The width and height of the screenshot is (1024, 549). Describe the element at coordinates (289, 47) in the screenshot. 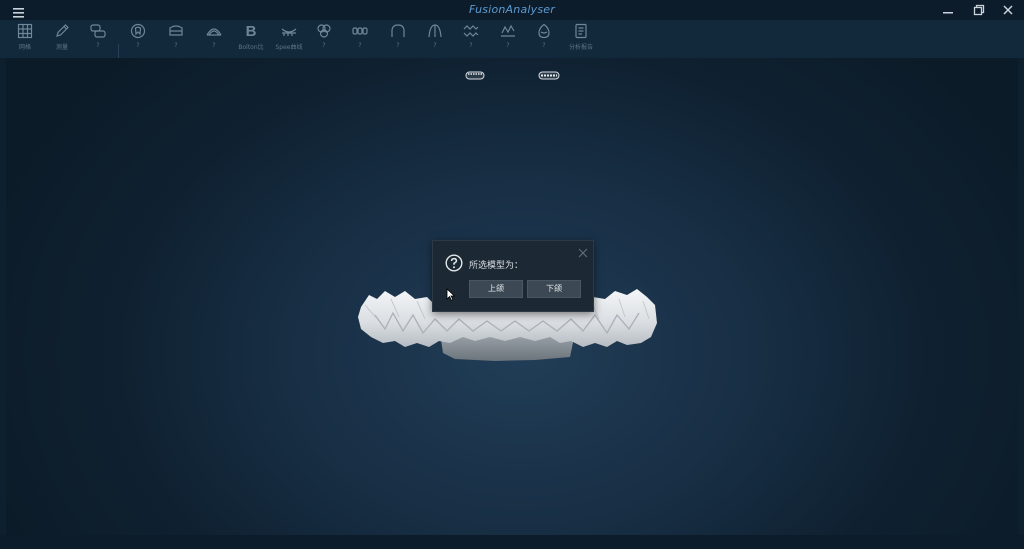

I see `tool-label: Spee曲线` at that location.